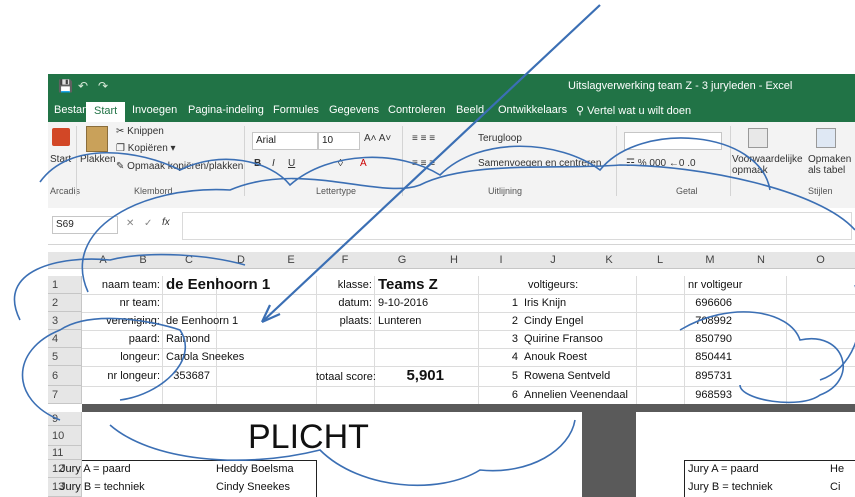 The image size is (855, 497). Describe the element at coordinates (241, 260) in the screenshot. I see `column-header-d: D` at that location.